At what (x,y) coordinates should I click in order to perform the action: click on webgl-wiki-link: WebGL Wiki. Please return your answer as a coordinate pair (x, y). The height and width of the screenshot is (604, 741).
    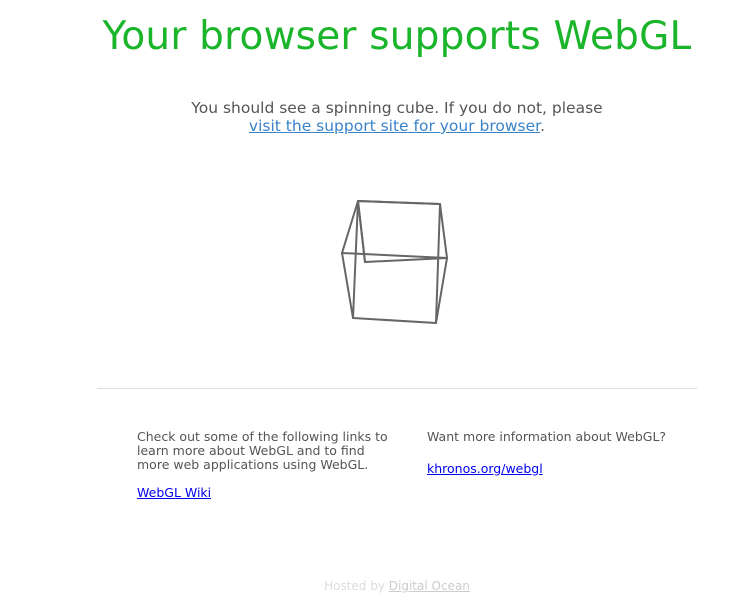
    Looking at the image, I should click on (174, 492).